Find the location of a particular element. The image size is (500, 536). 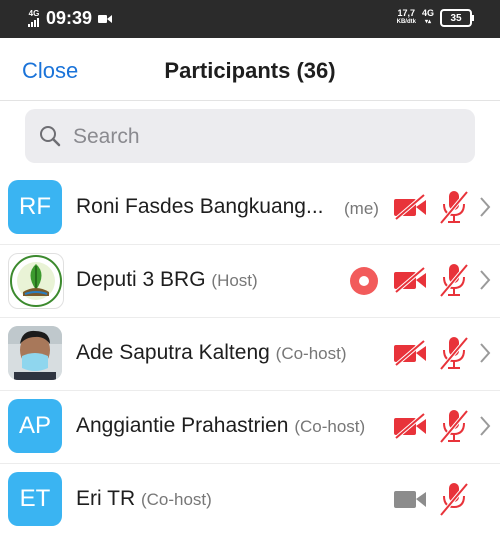

participant-name-group: Eri TR (Co-host) is located at coordinates (144, 499).